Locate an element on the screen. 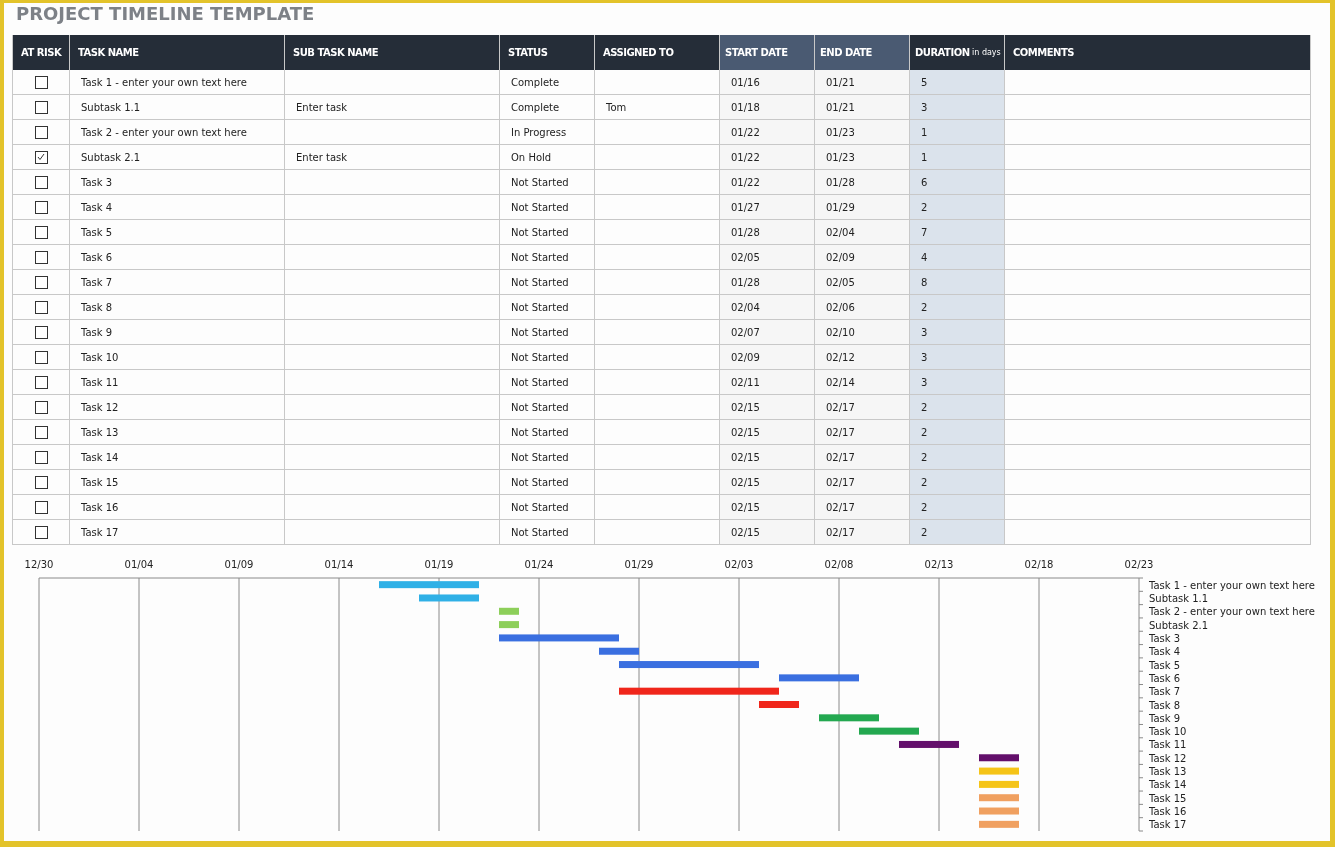 The width and height of the screenshot is (1335, 847). table-cell: 01/18 is located at coordinates (767, 107).